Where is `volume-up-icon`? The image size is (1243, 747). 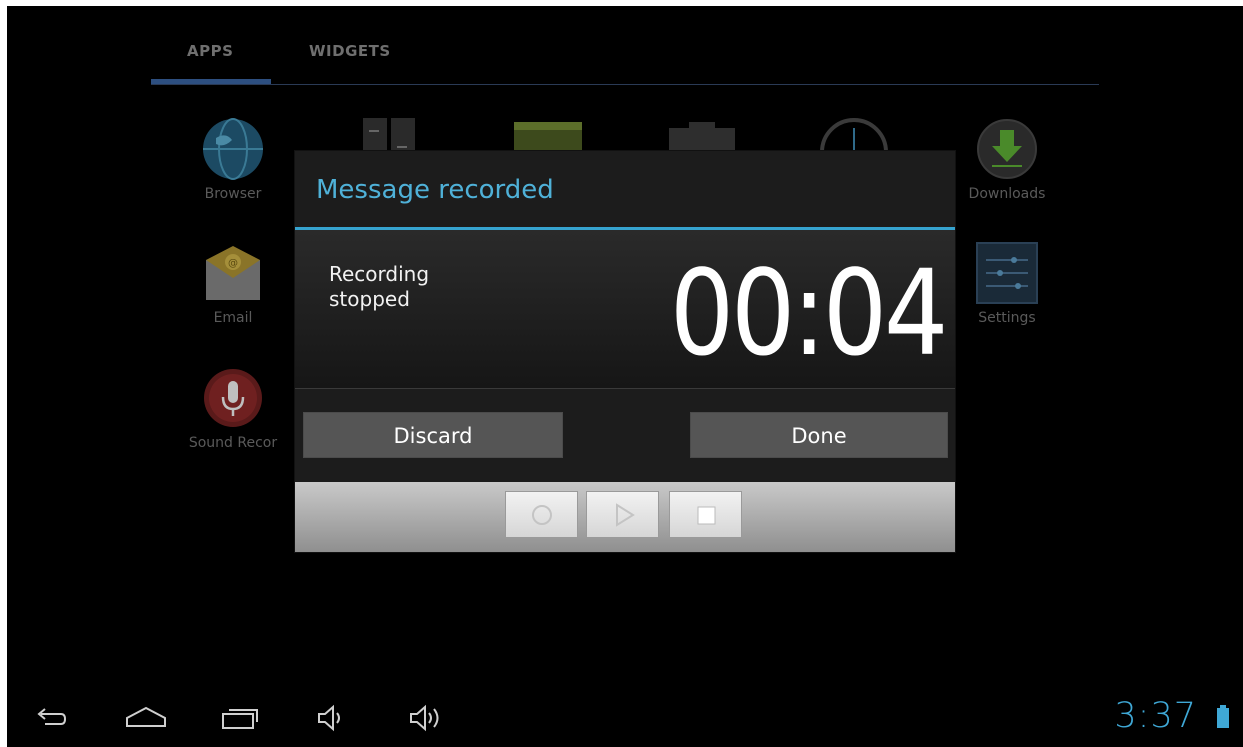 volume-up-icon is located at coordinates (427, 716).